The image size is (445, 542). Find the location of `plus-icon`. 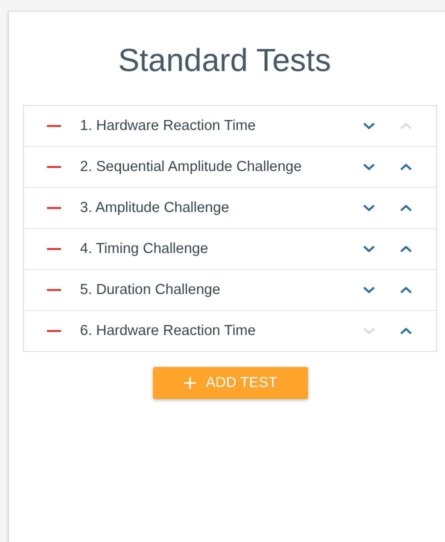

plus-icon is located at coordinates (190, 383).